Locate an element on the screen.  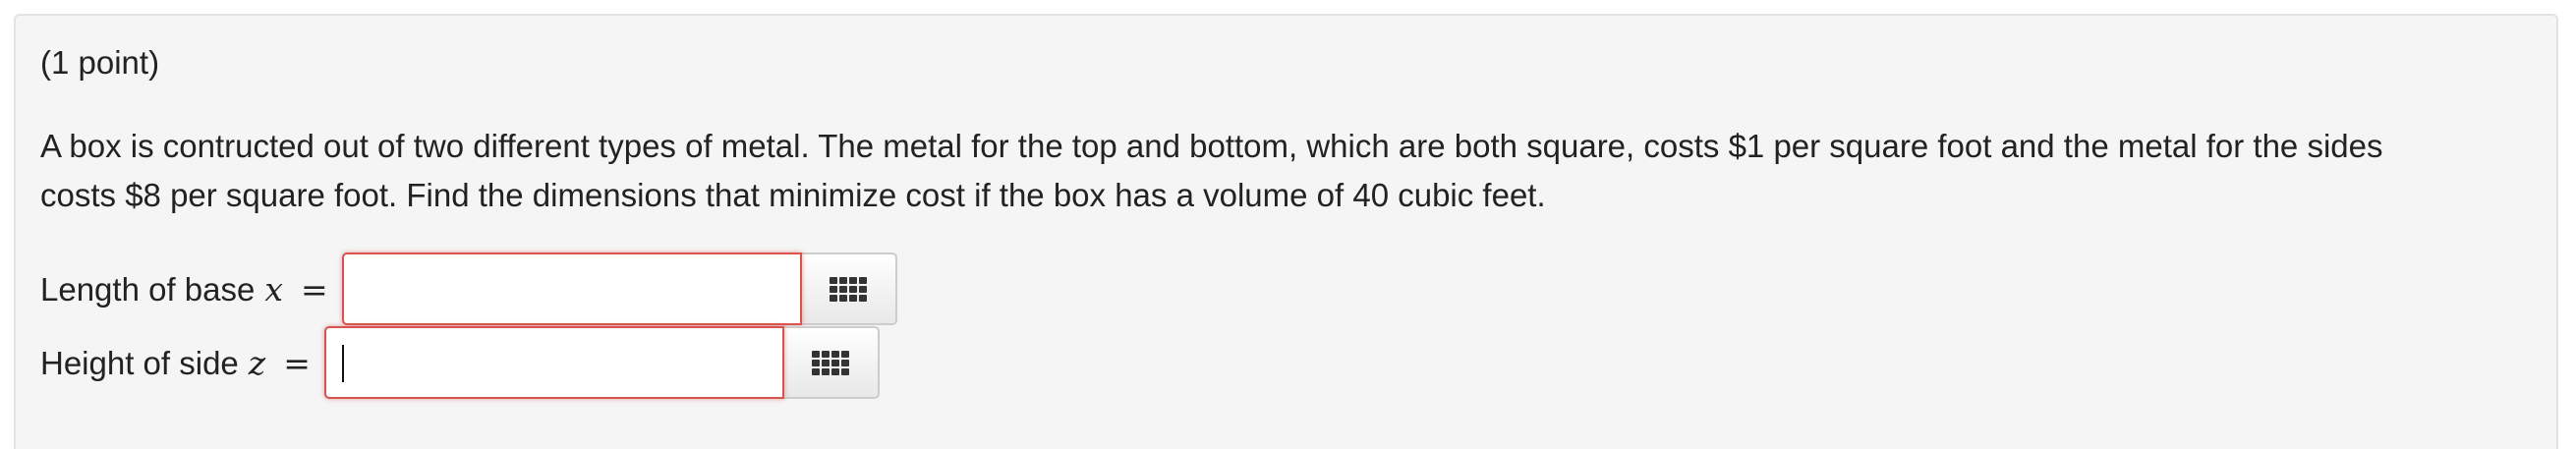
length-of-base-input is located at coordinates (571, 289).